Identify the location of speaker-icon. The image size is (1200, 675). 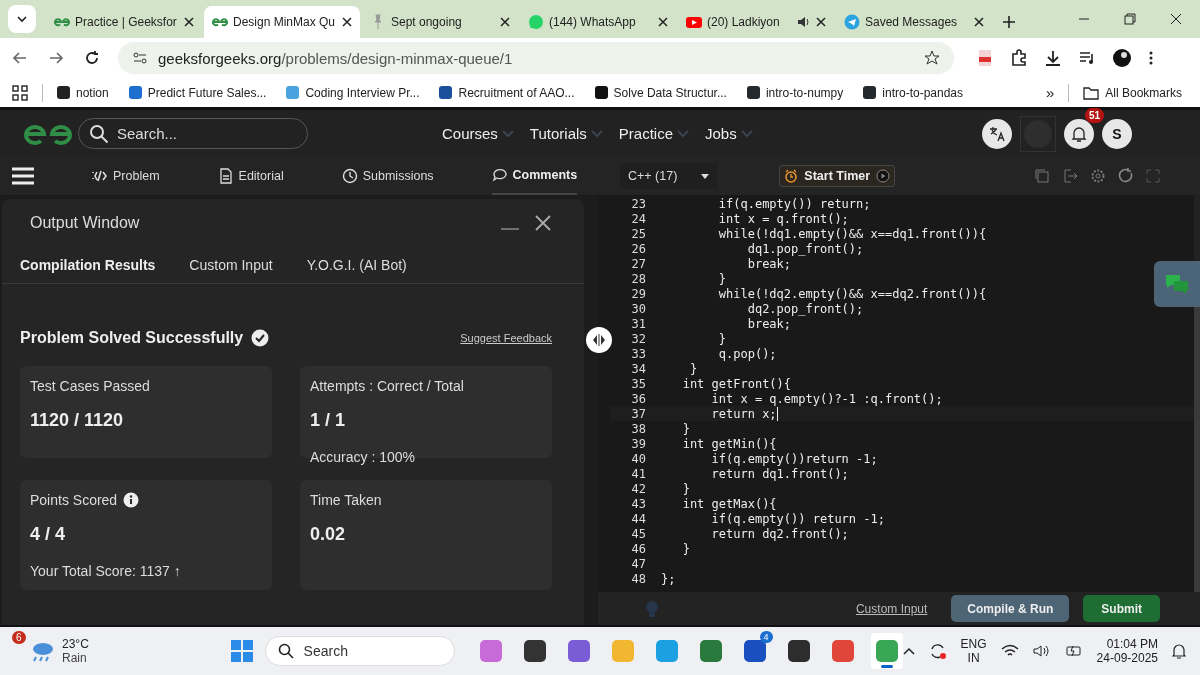
(1041, 651).